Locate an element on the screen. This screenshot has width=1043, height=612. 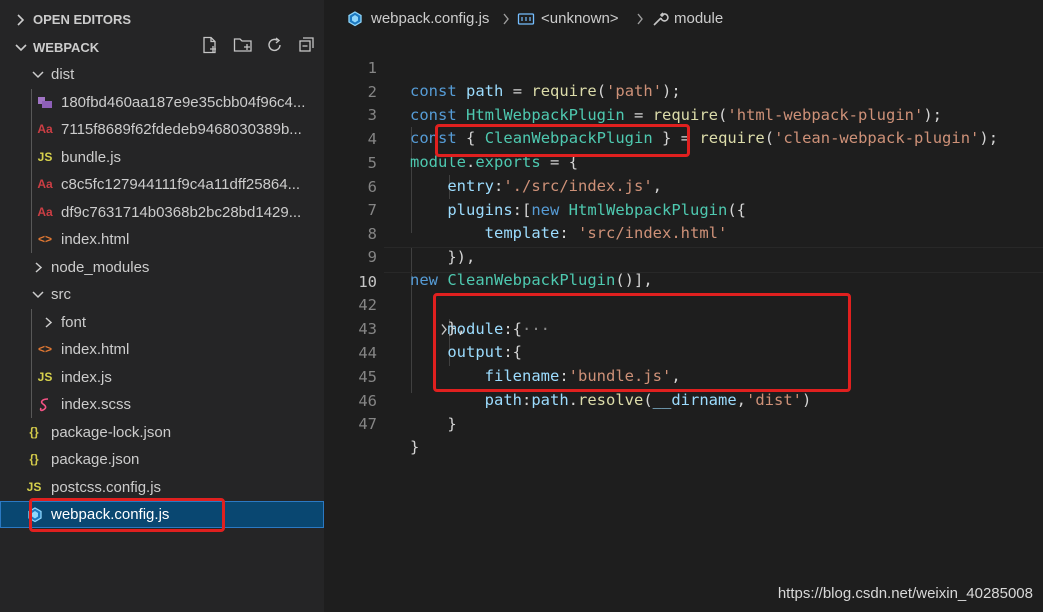
breadcrumb-member: module is located at coordinates (698, 19).